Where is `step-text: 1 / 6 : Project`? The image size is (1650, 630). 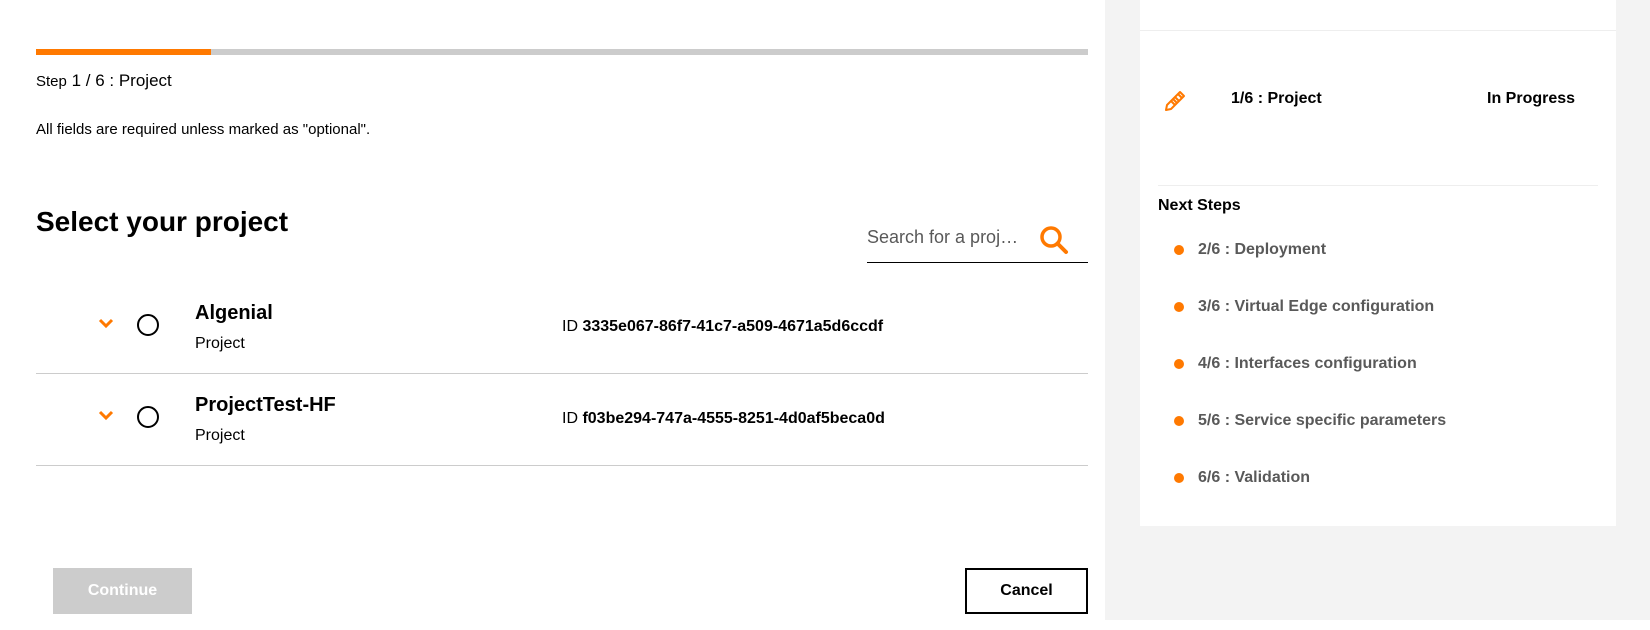 step-text: 1 / 6 : Project is located at coordinates (121, 80).